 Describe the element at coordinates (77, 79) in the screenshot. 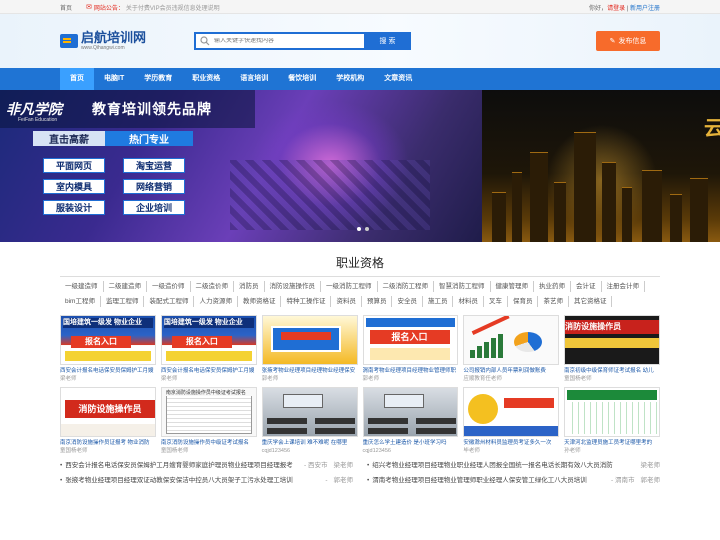

I see `nav-item-home: 首页` at that location.